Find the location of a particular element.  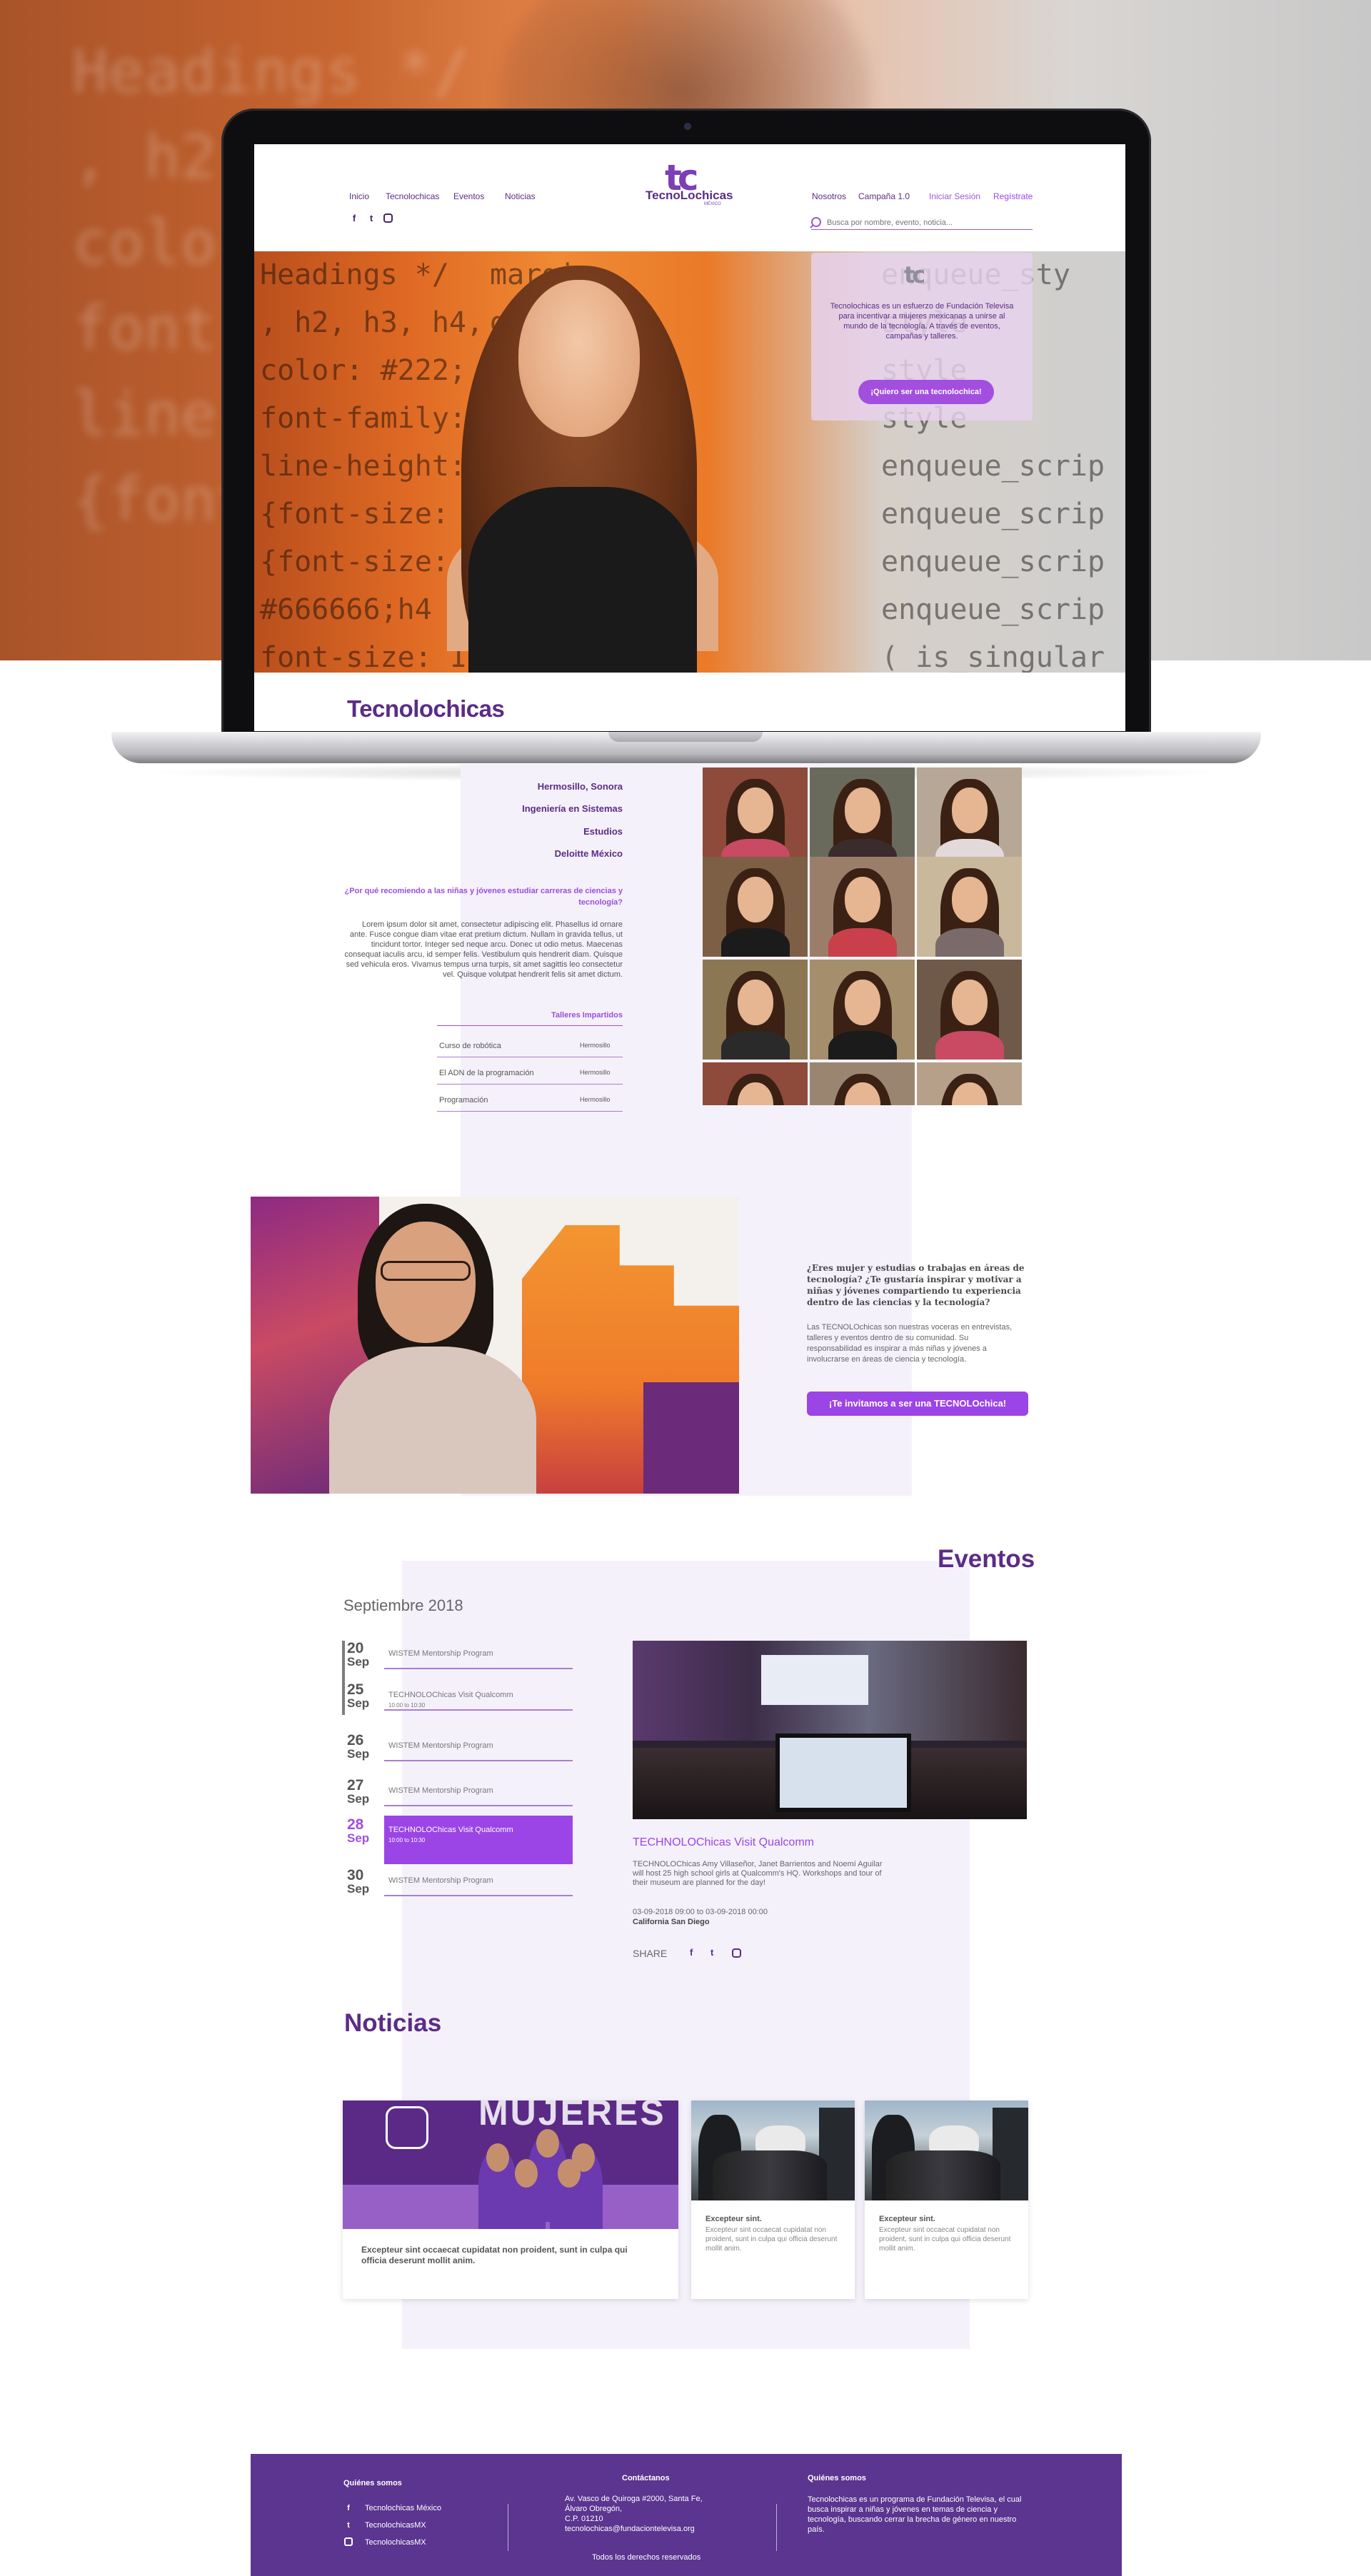

event-day: 28 is located at coordinates (355, 1824).